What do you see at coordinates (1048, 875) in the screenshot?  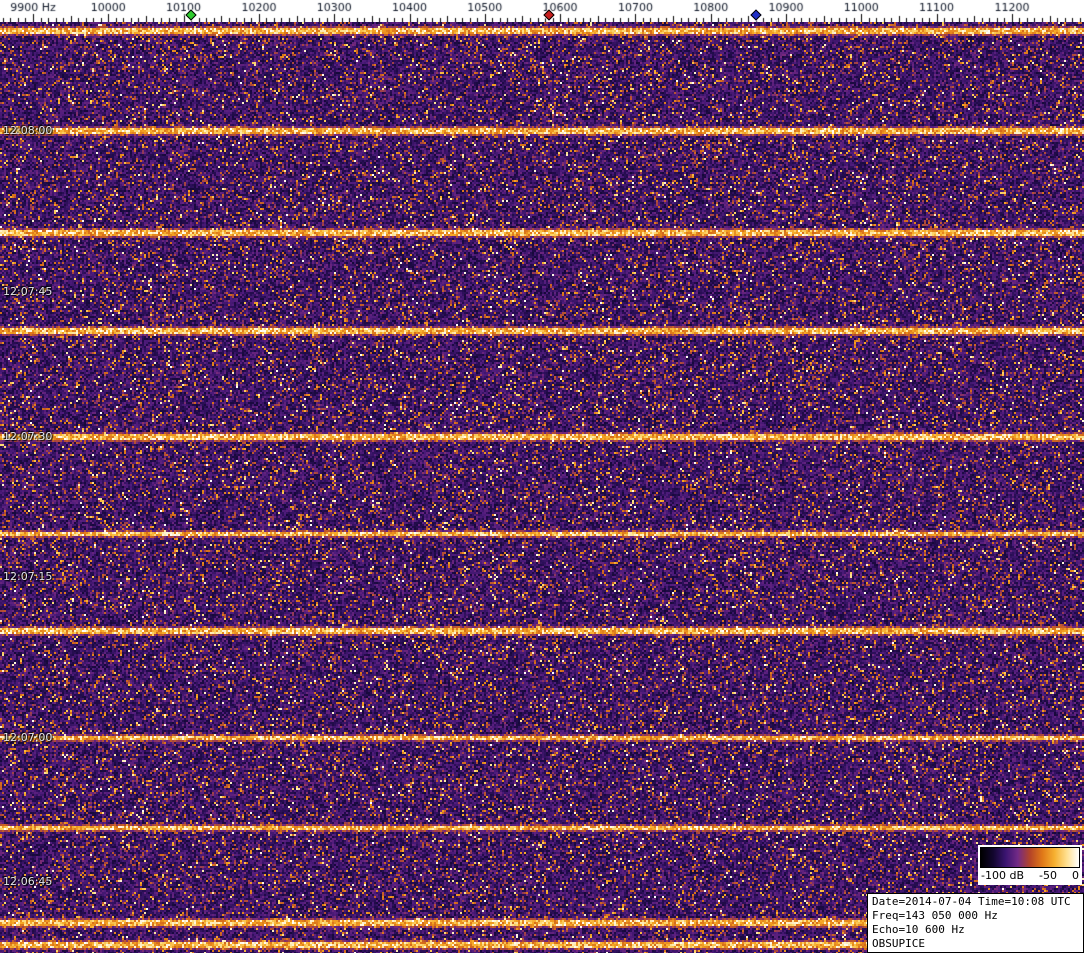 I see `legend-mid-label: -50` at bounding box center [1048, 875].